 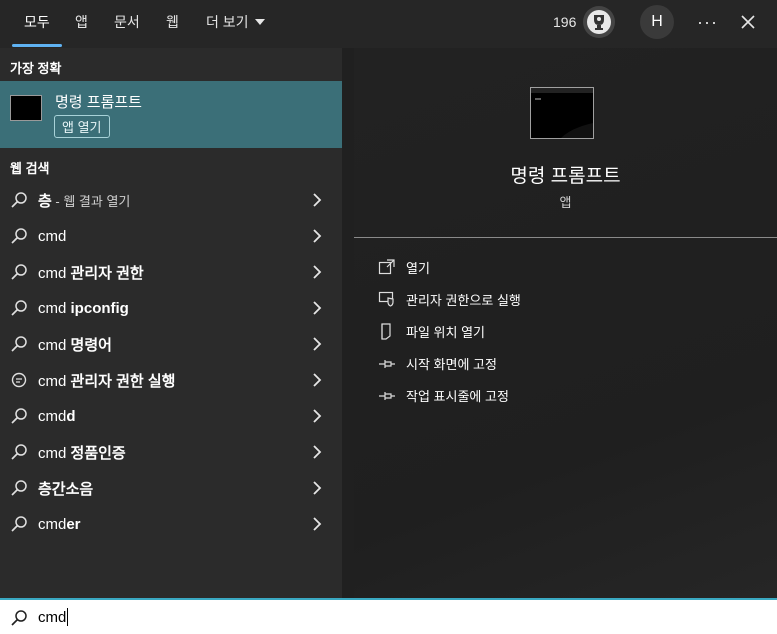 I want to click on action-open-label: 열기, so click(x=418, y=268).